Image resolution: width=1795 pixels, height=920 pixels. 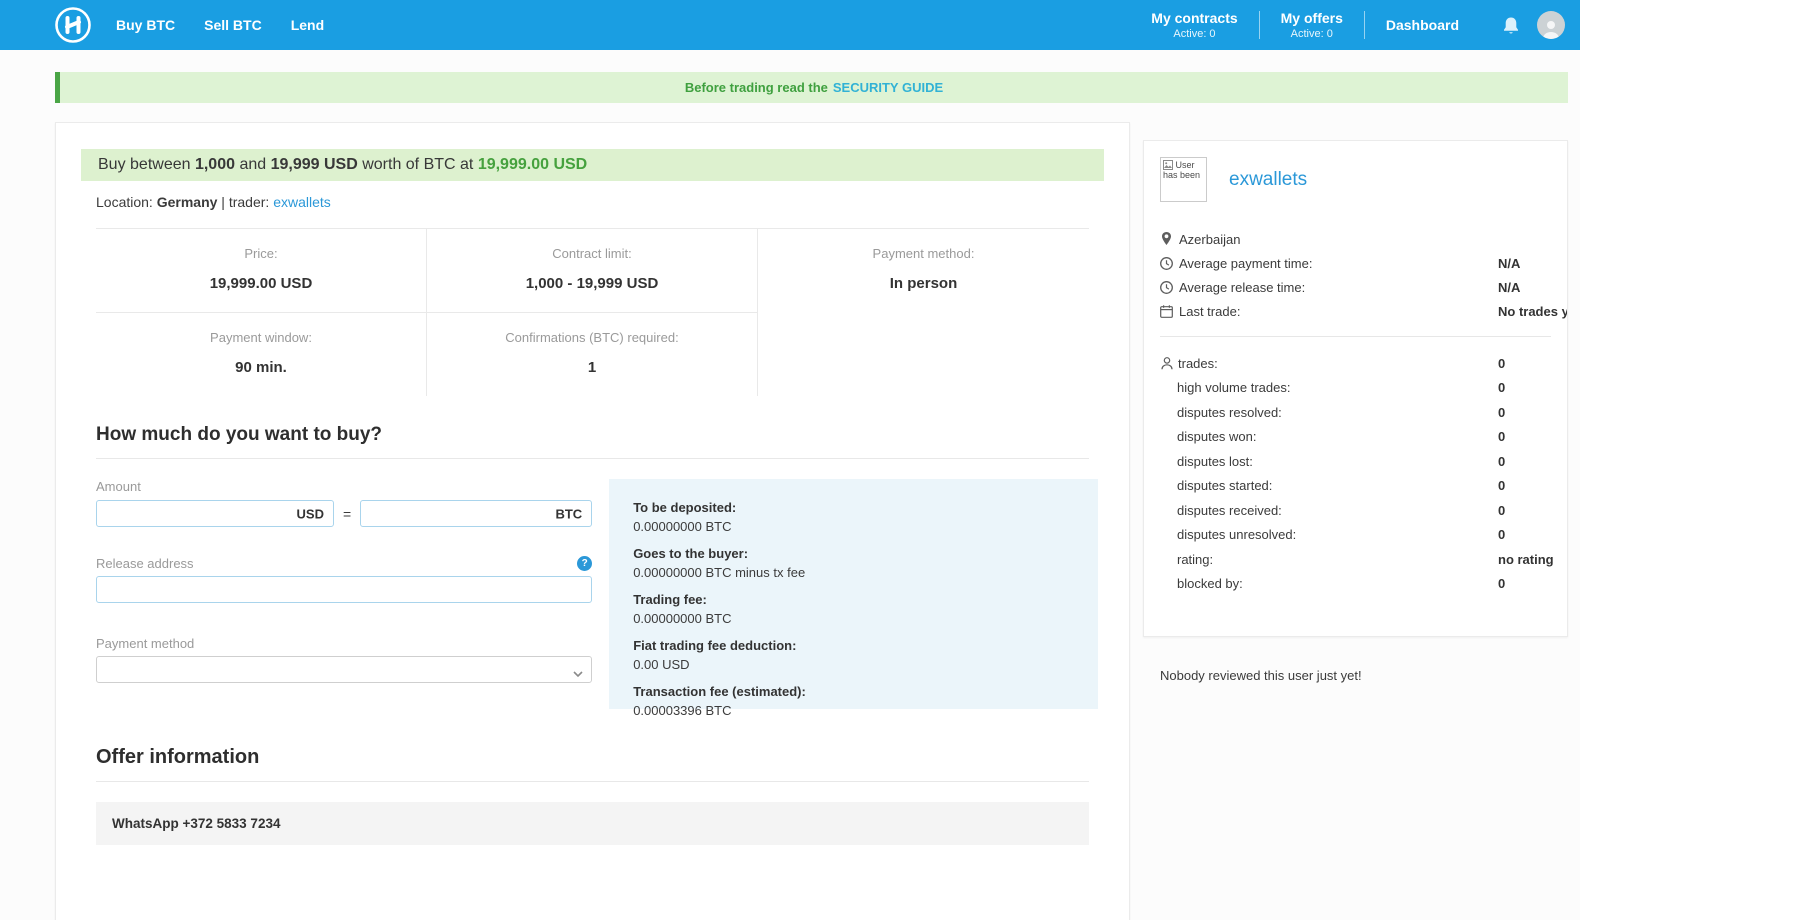 What do you see at coordinates (1341, 584) in the screenshot?
I see `stat-blocked-by: blocked by: 0` at bounding box center [1341, 584].